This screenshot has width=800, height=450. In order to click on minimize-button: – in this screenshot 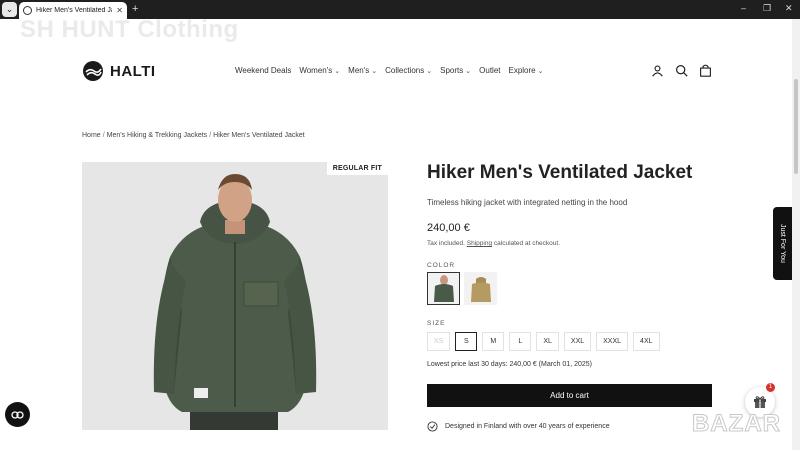, I will do `click(743, 8)`.